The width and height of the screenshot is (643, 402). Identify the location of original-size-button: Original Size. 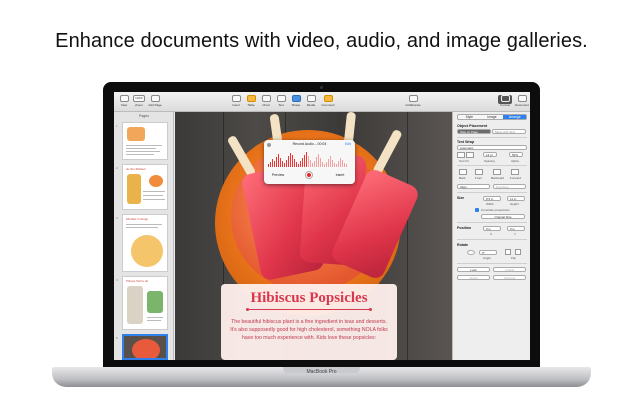
(503, 216).